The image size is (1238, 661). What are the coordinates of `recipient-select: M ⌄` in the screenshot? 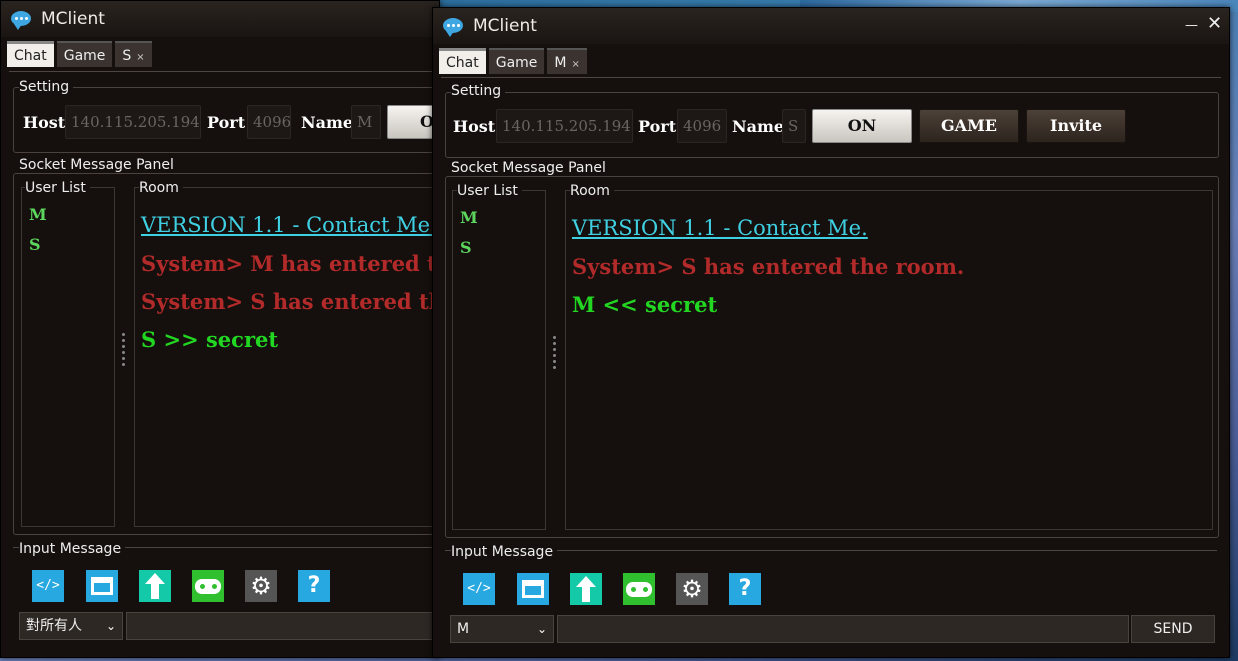 It's located at (502, 629).